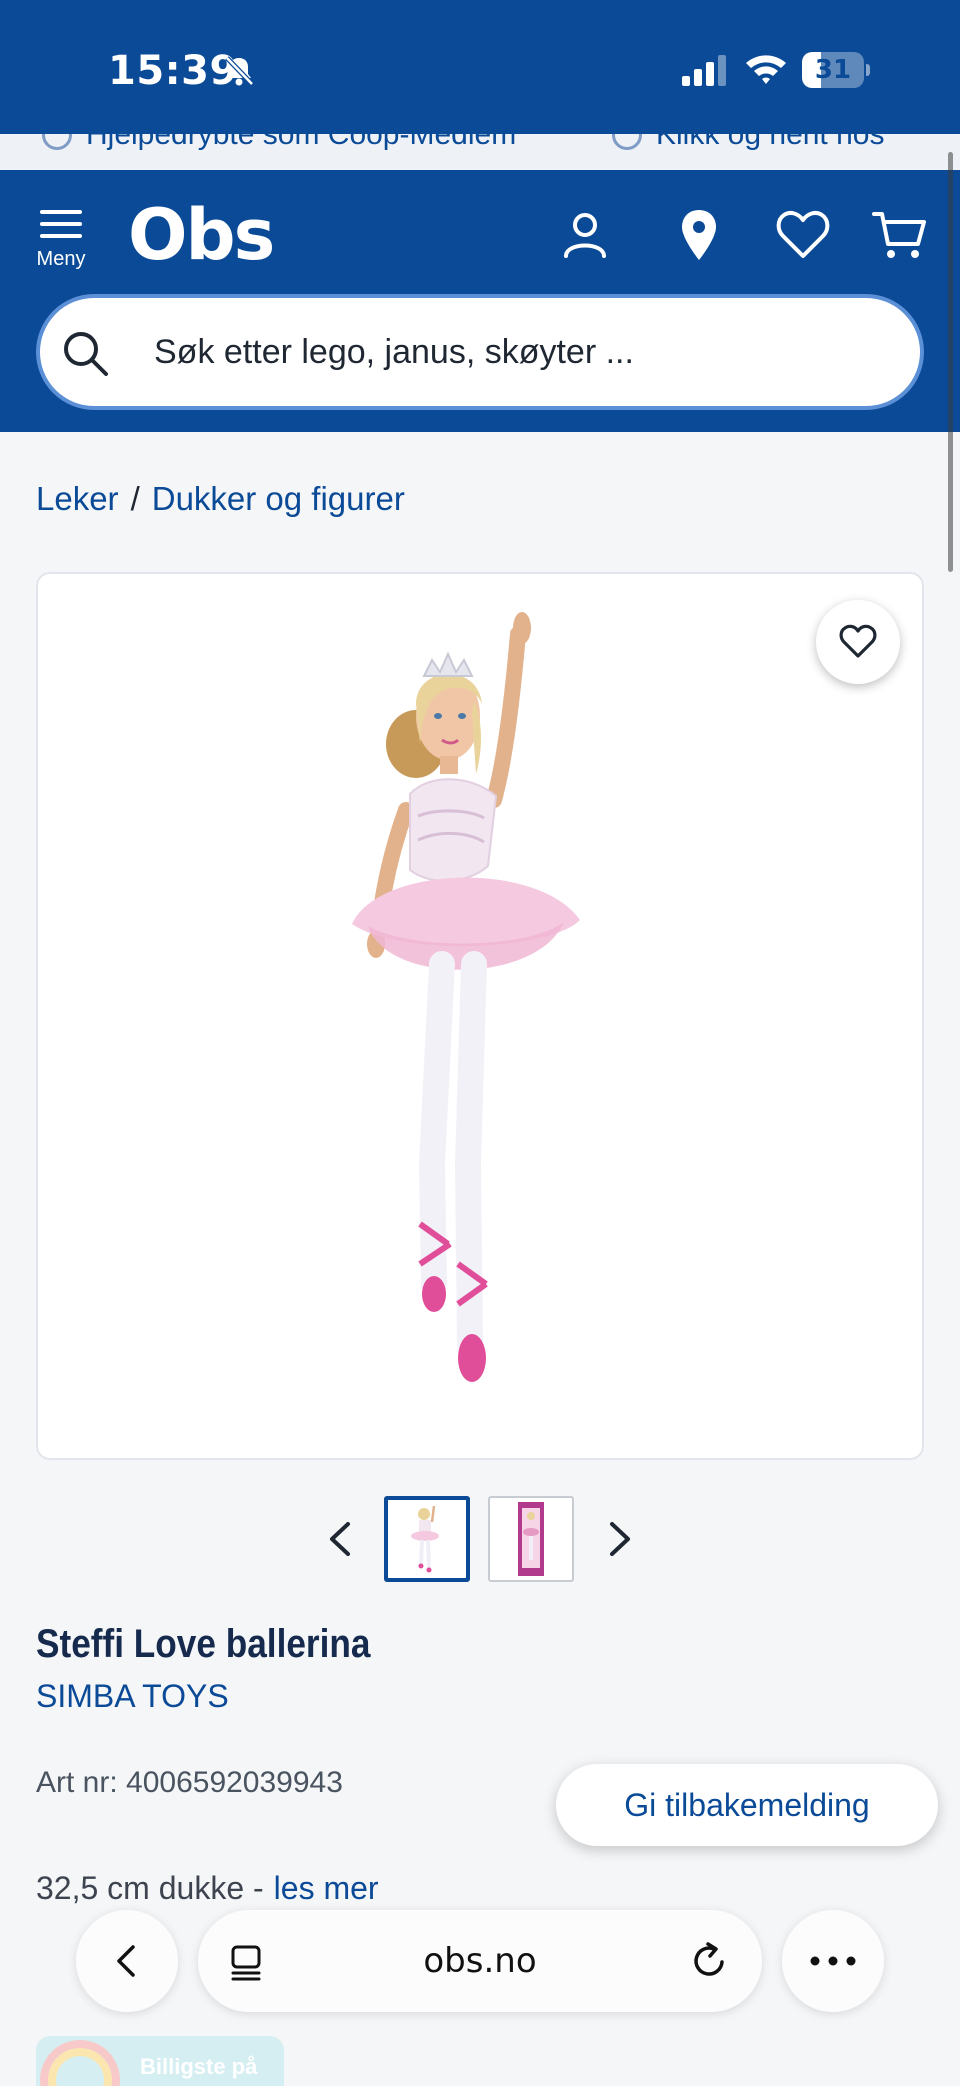 This screenshot has height=2086, width=960. What do you see at coordinates (466, 997) in the screenshot?
I see `product-image` at bounding box center [466, 997].